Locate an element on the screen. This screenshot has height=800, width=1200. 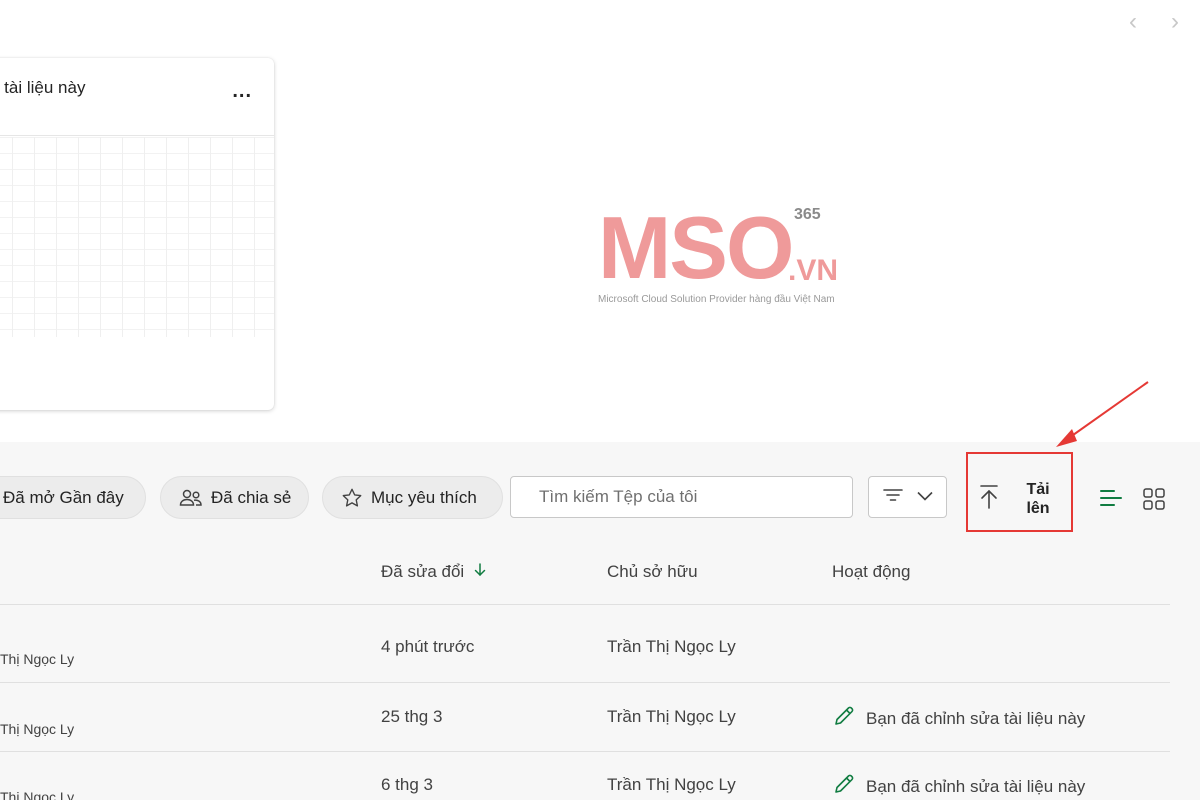
filter-chip-recent: Đã mở Gần đây is located at coordinates (73, 497).